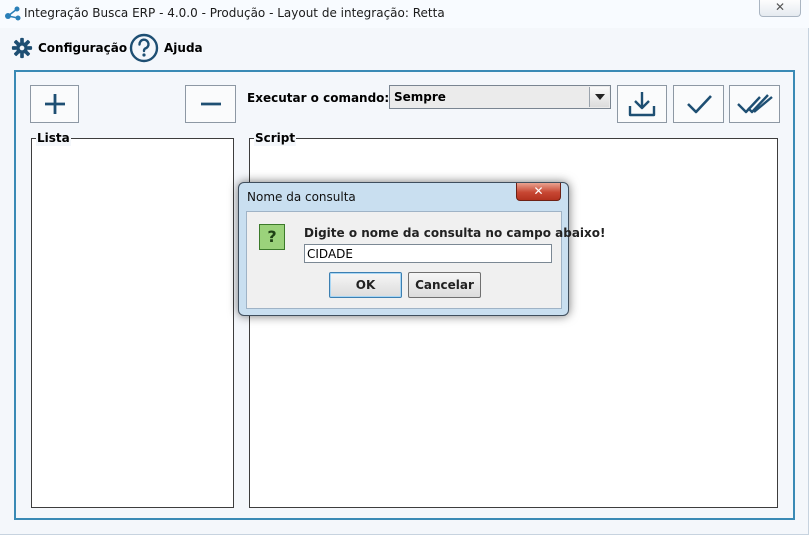 Image resolution: width=809 pixels, height=535 pixels. I want to click on download-icon, so click(642, 104).